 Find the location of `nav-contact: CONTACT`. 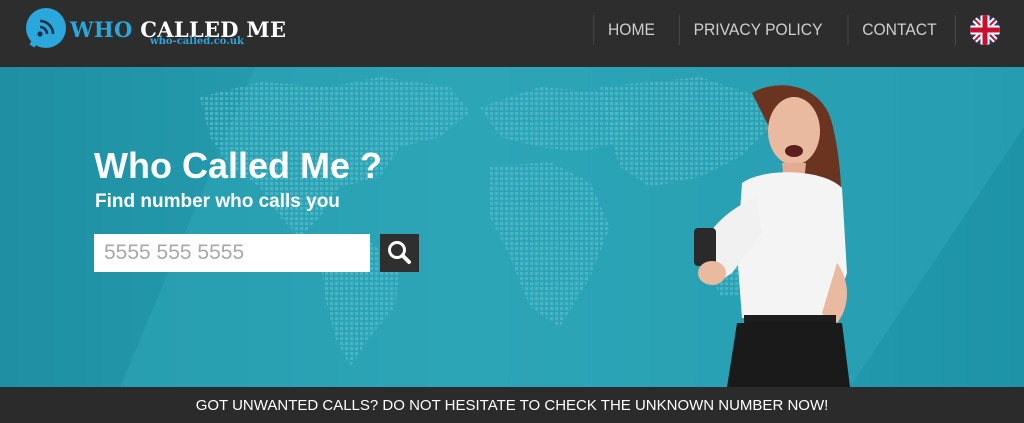

nav-contact: CONTACT is located at coordinates (899, 30).